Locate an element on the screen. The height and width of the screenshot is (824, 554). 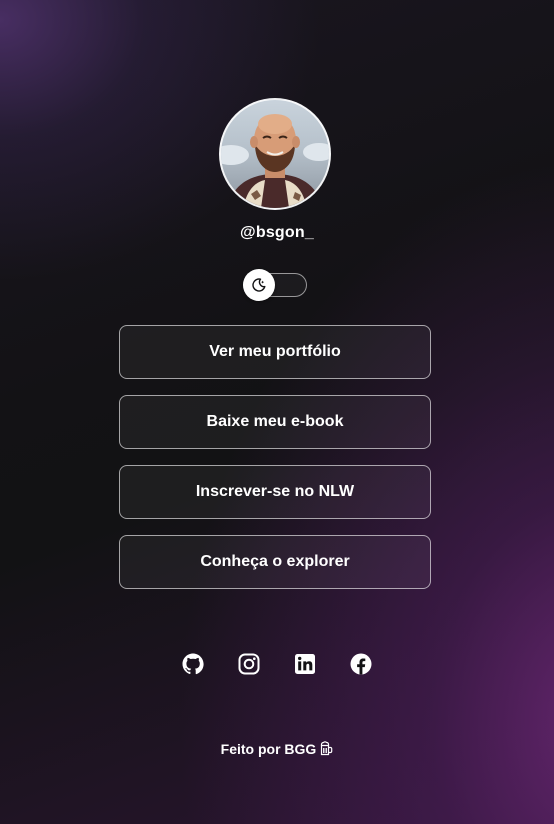
explorer-link-button: Conheça o explorer is located at coordinates (275, 562).